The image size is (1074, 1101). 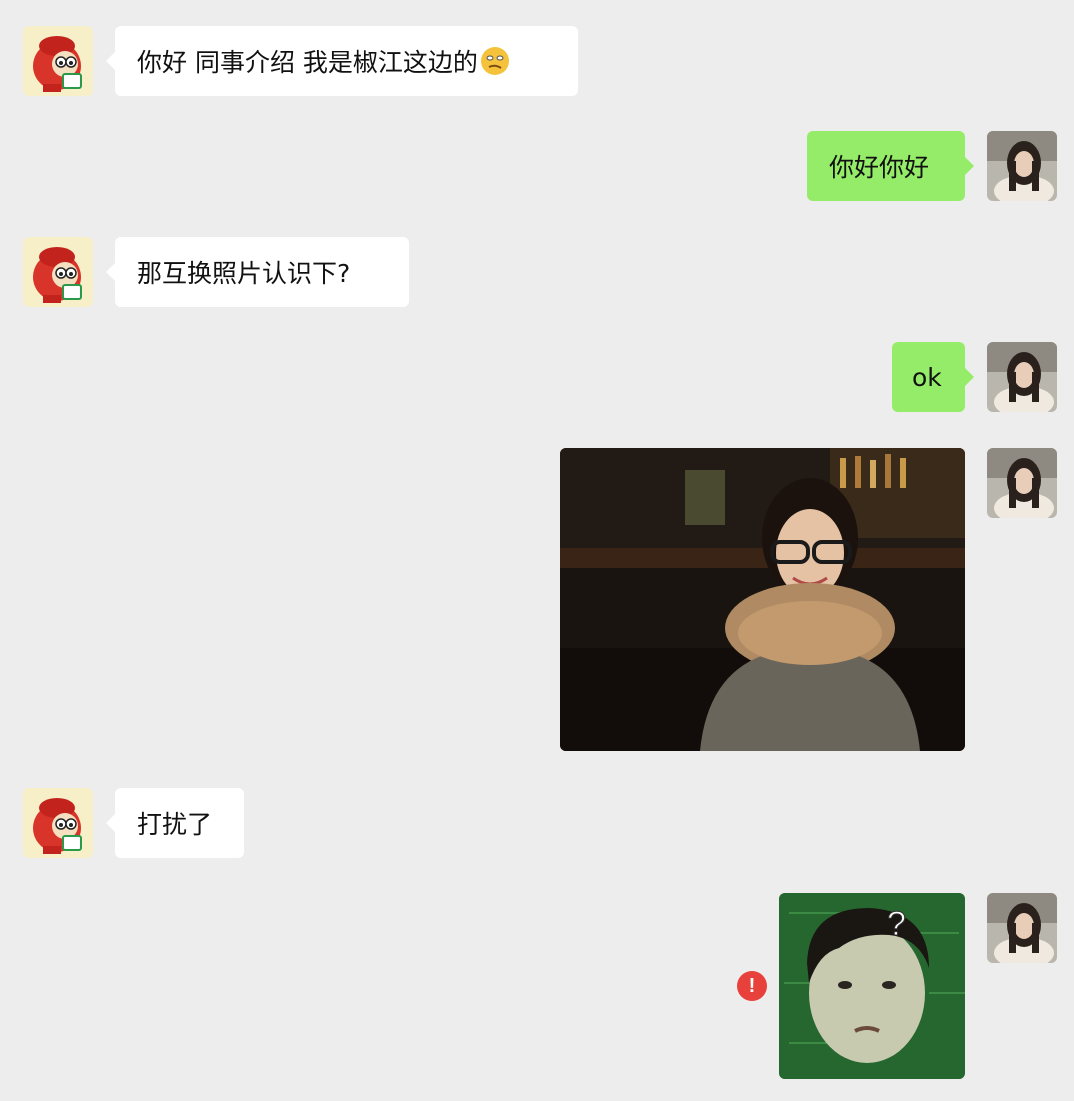 I want to click on message-text: 打扰了, so click(x=175, y=824).